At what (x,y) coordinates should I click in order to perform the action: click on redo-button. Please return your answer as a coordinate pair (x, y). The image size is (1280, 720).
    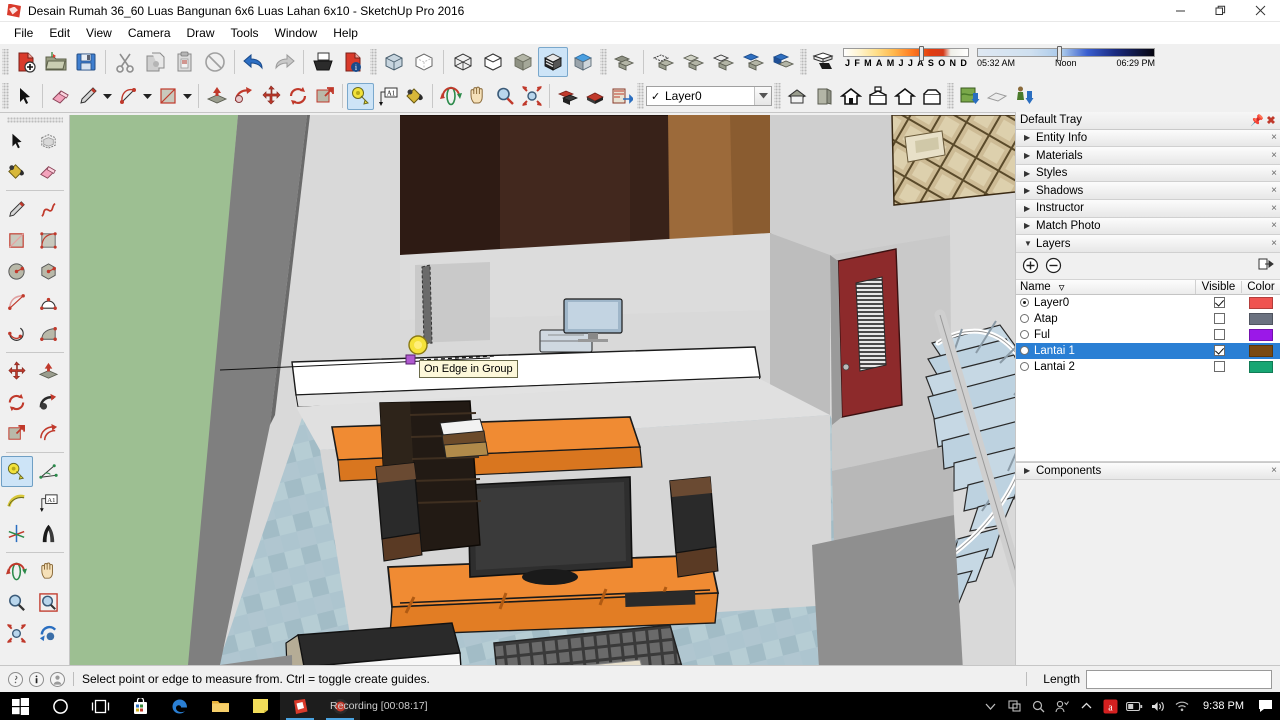
    Looking at the image, I should click on (284, 62).